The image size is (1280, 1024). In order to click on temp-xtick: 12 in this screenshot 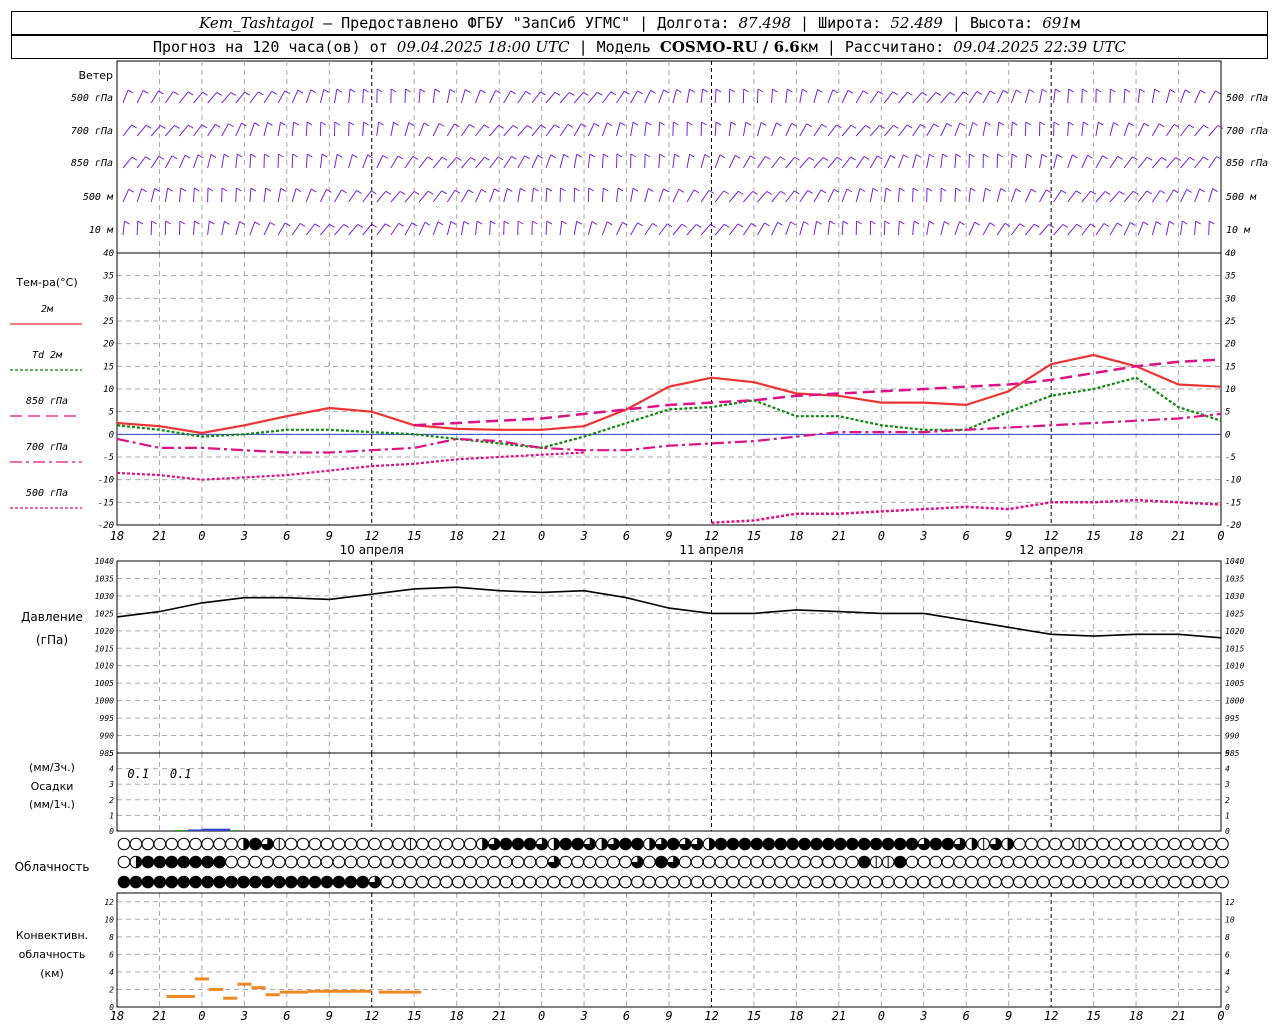, I will do `click(1051, 536)`.